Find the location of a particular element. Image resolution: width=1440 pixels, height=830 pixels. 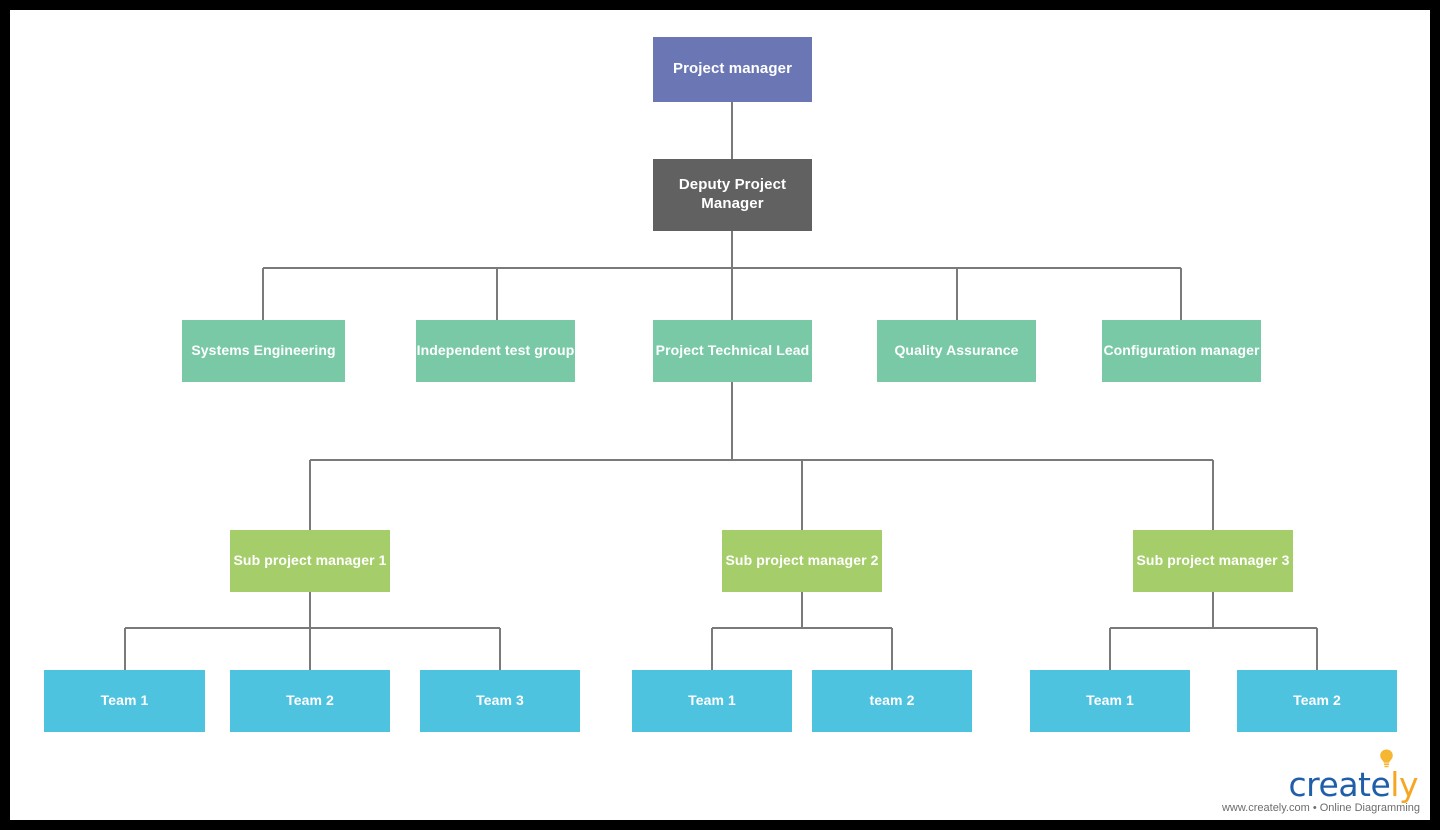

node-sub2-team-1: Team 1 is located at coordinates (712, 701).